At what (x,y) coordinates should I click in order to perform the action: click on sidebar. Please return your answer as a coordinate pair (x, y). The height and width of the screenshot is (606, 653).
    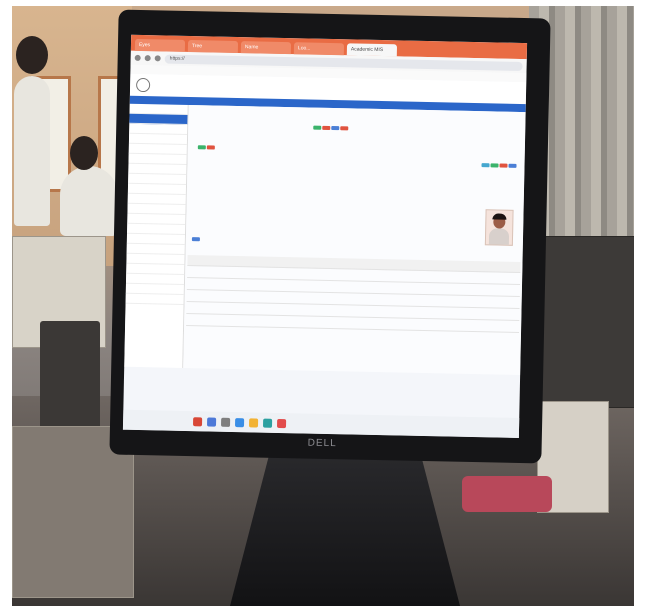
    Looking at the image, I should click on (156, 235).